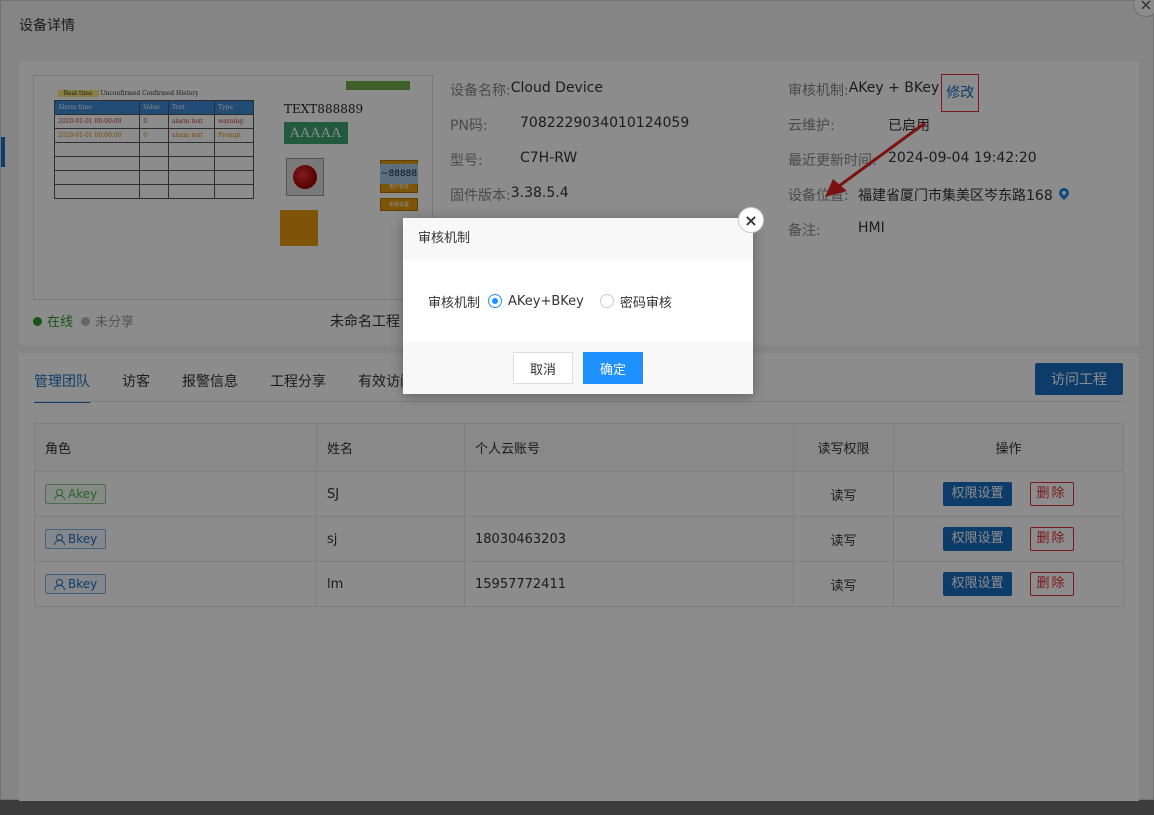 Image resolution: width=1154 pixels, height=815 pixels. I want to click on radio-password-audit: 密码审核, so click(635, 301).